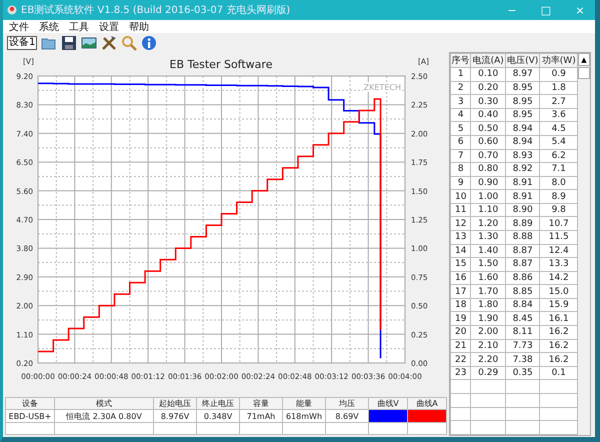  What do you see at coordinates (139, 27) in the screenshot?
I see `menu-item: 帮助` at bounding box center [139, 27].